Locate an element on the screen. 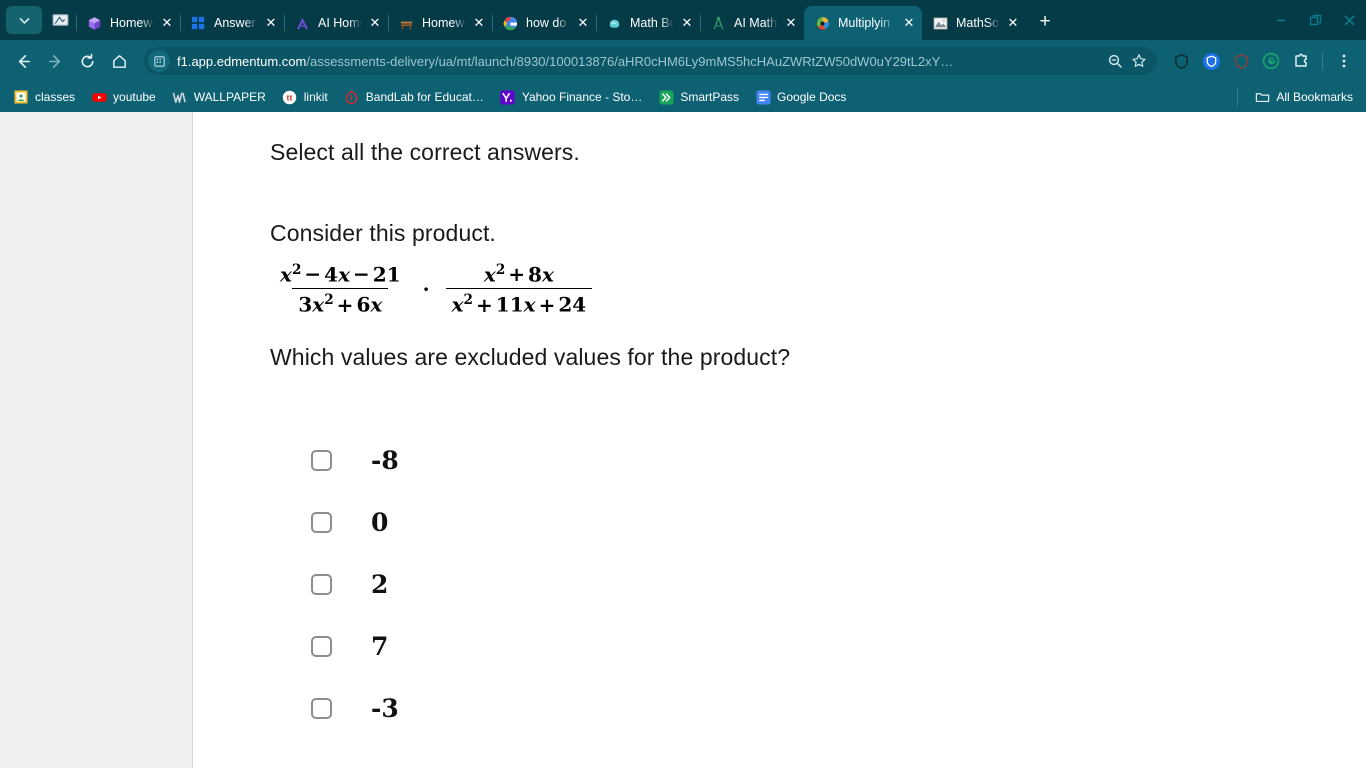 This screenshot has height=768, width=1366. linkit-icon: tt is located at coordinates (290, 97).